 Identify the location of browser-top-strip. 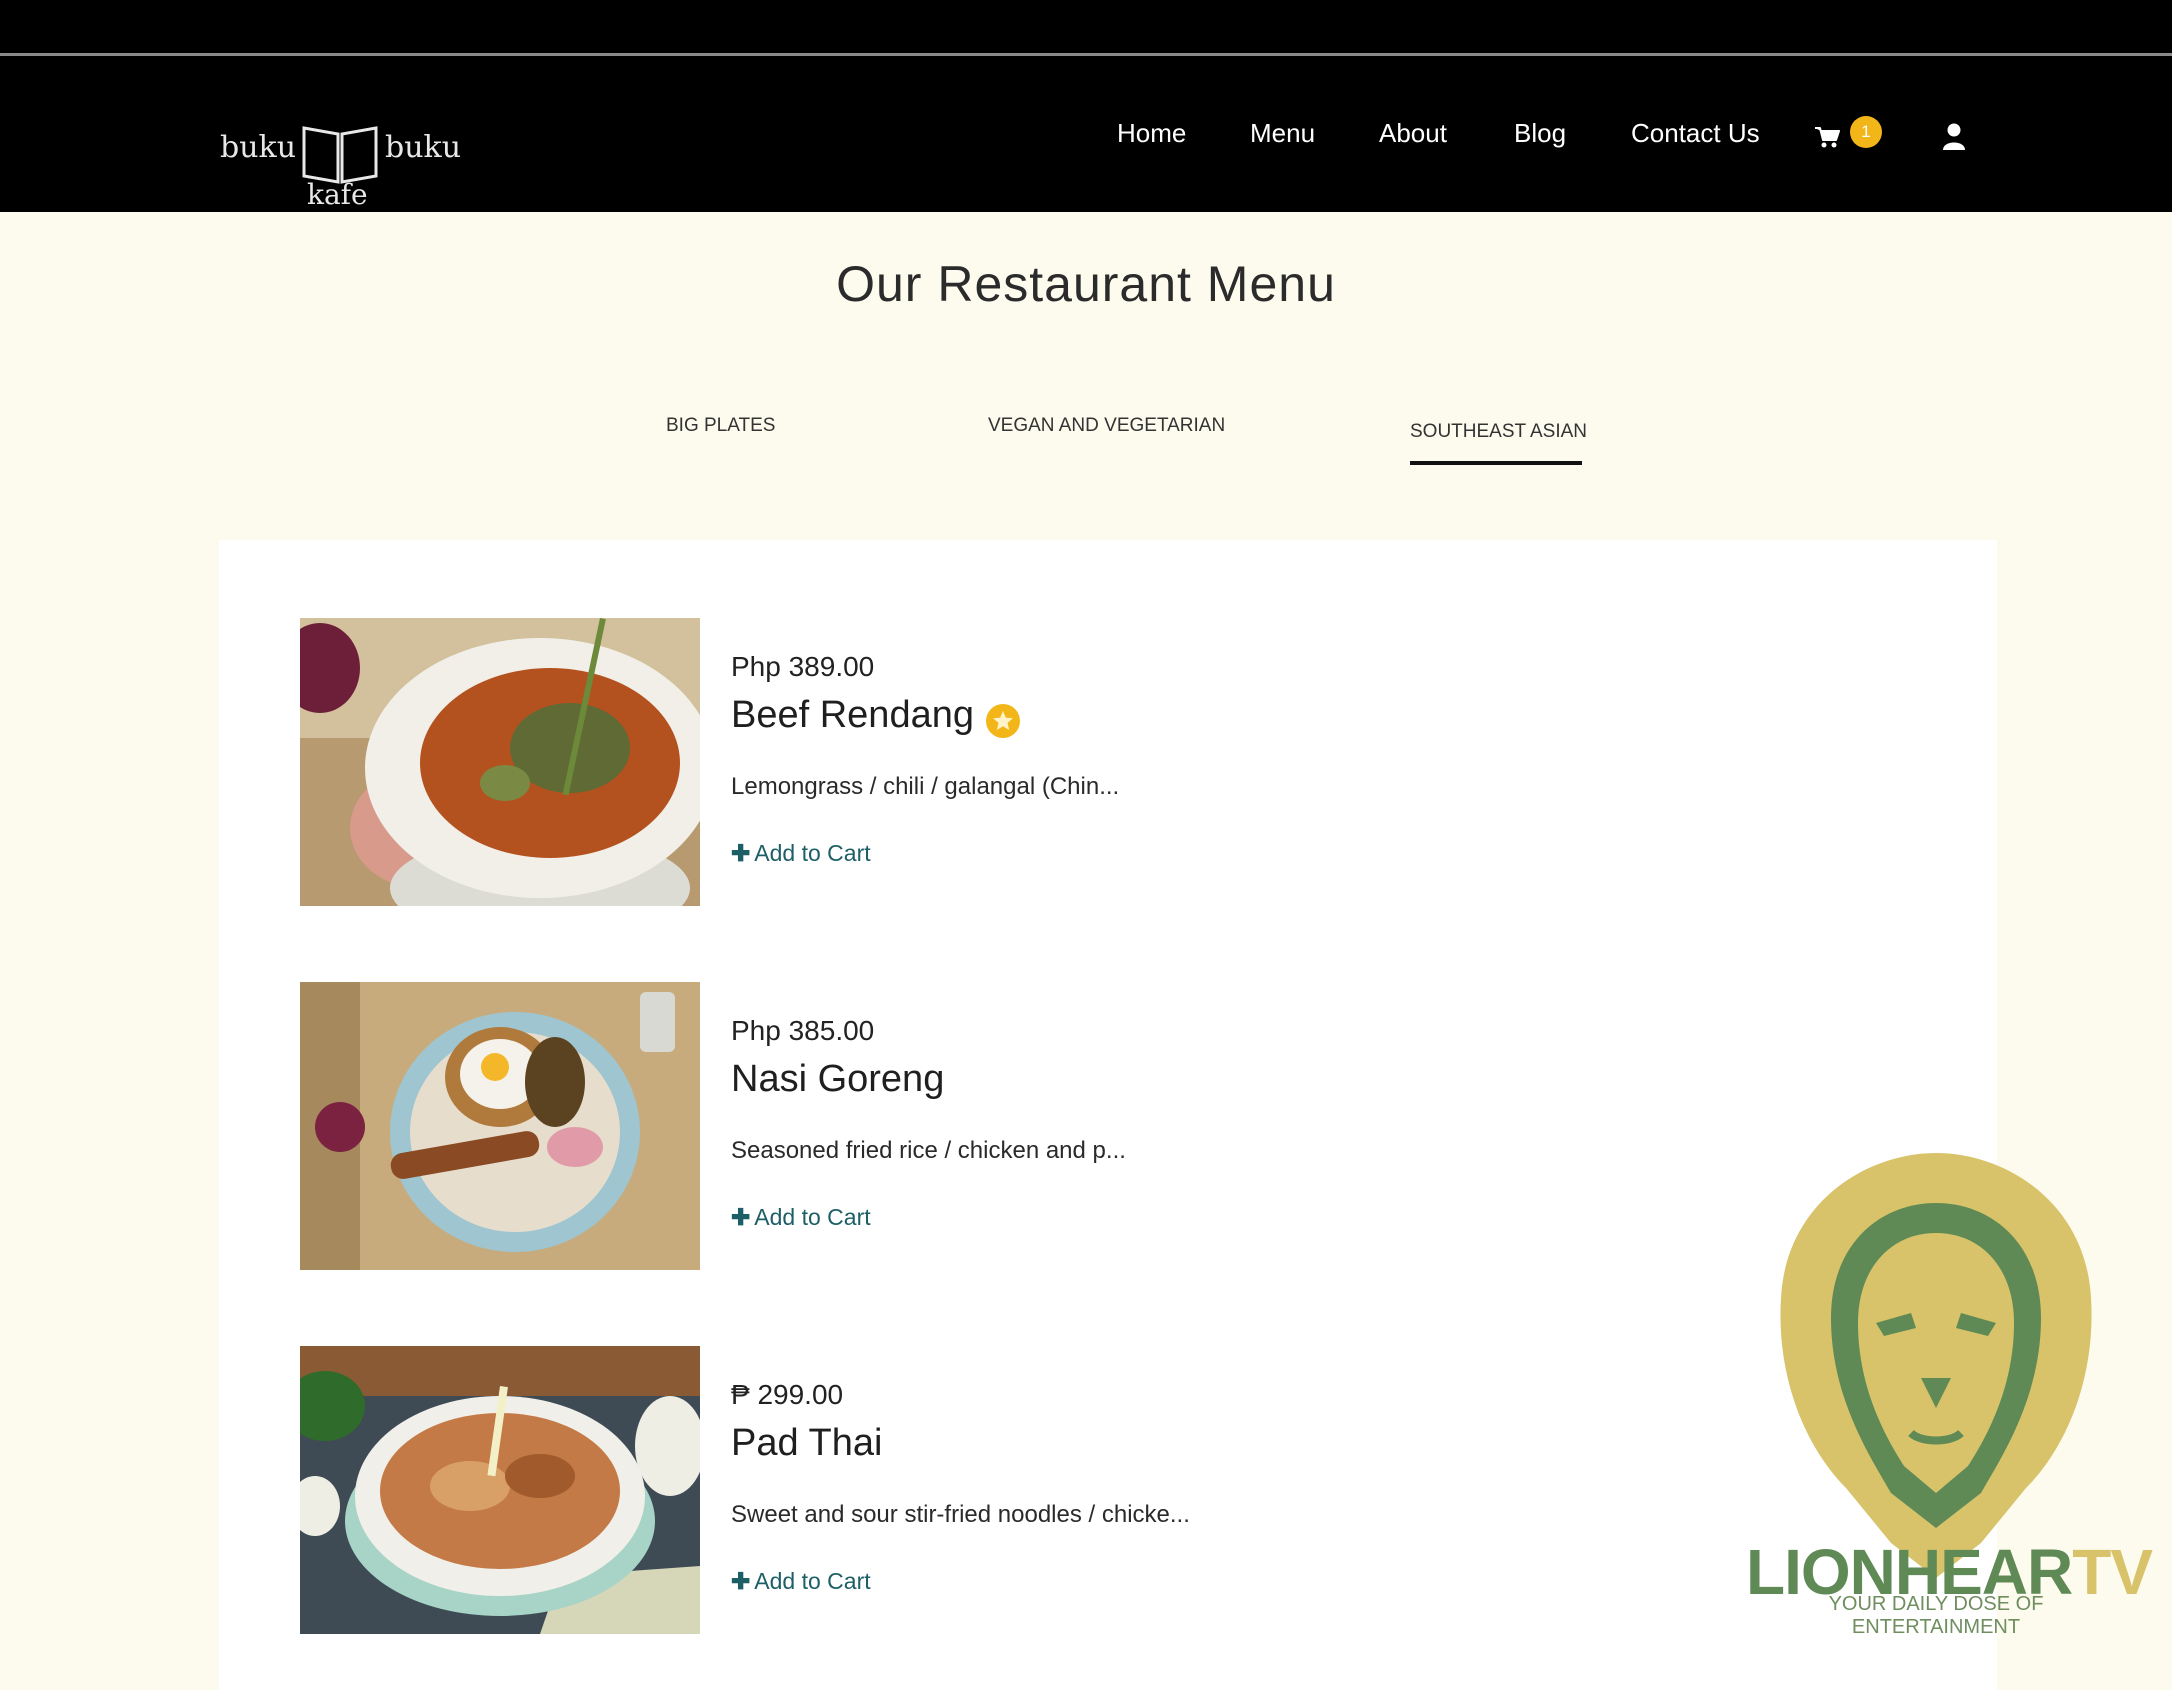
(1086, 26).